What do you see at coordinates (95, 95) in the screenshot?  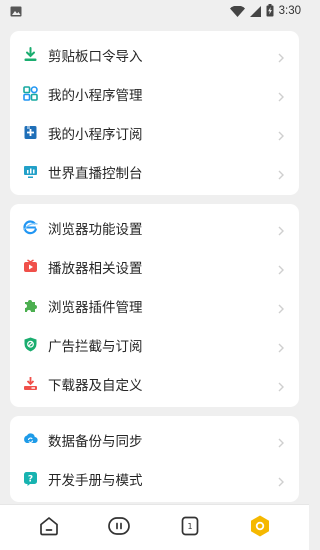 I see `row-label: 我的小程序管理` at bounding box center [95, 95].